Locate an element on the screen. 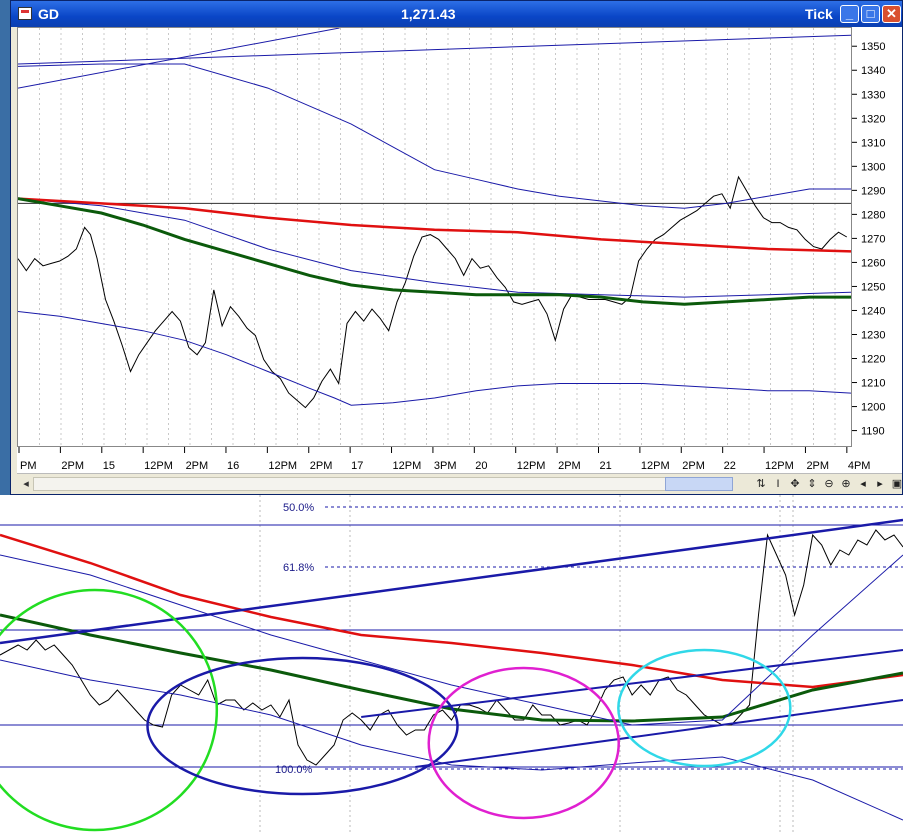 This screenshot has width=903, height=840. scroll-thumb is located at coordinates (699, 484).